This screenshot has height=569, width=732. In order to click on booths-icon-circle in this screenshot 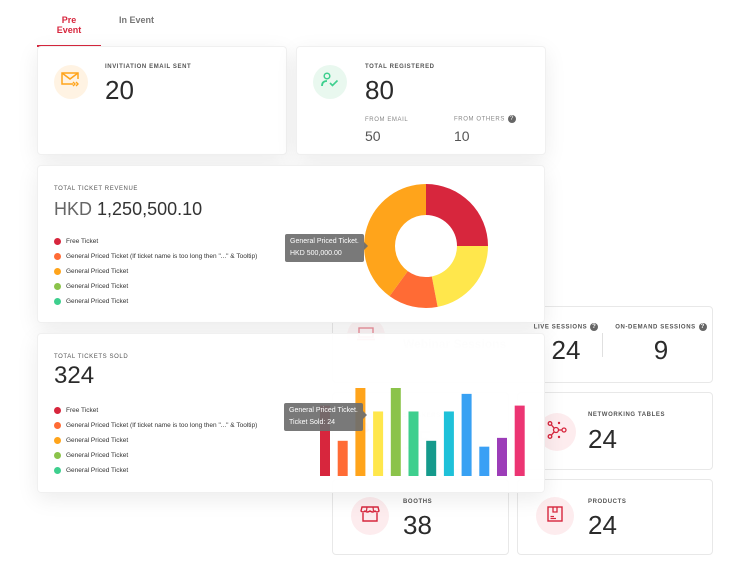, I will do `click(370, 516)`.